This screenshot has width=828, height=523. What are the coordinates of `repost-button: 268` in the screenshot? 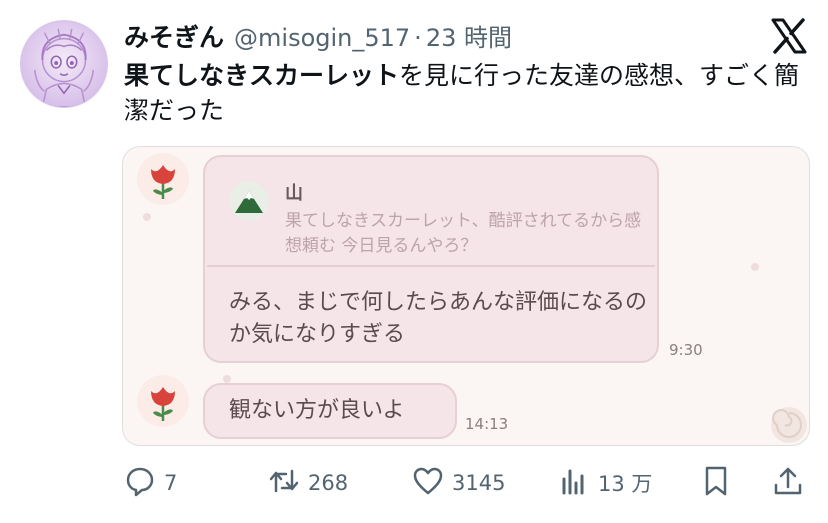 It's located at (308, 483).